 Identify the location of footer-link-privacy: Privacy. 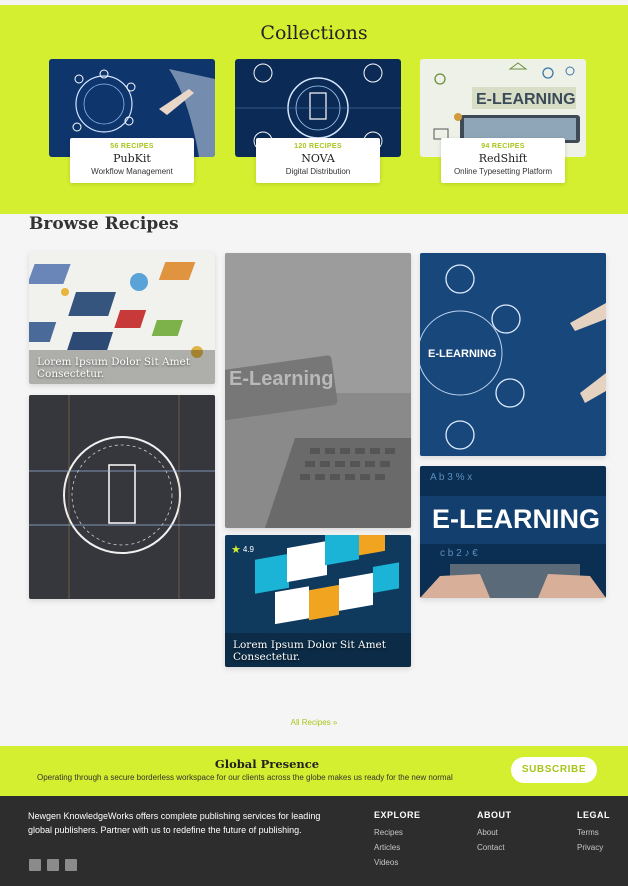
(593, 847).